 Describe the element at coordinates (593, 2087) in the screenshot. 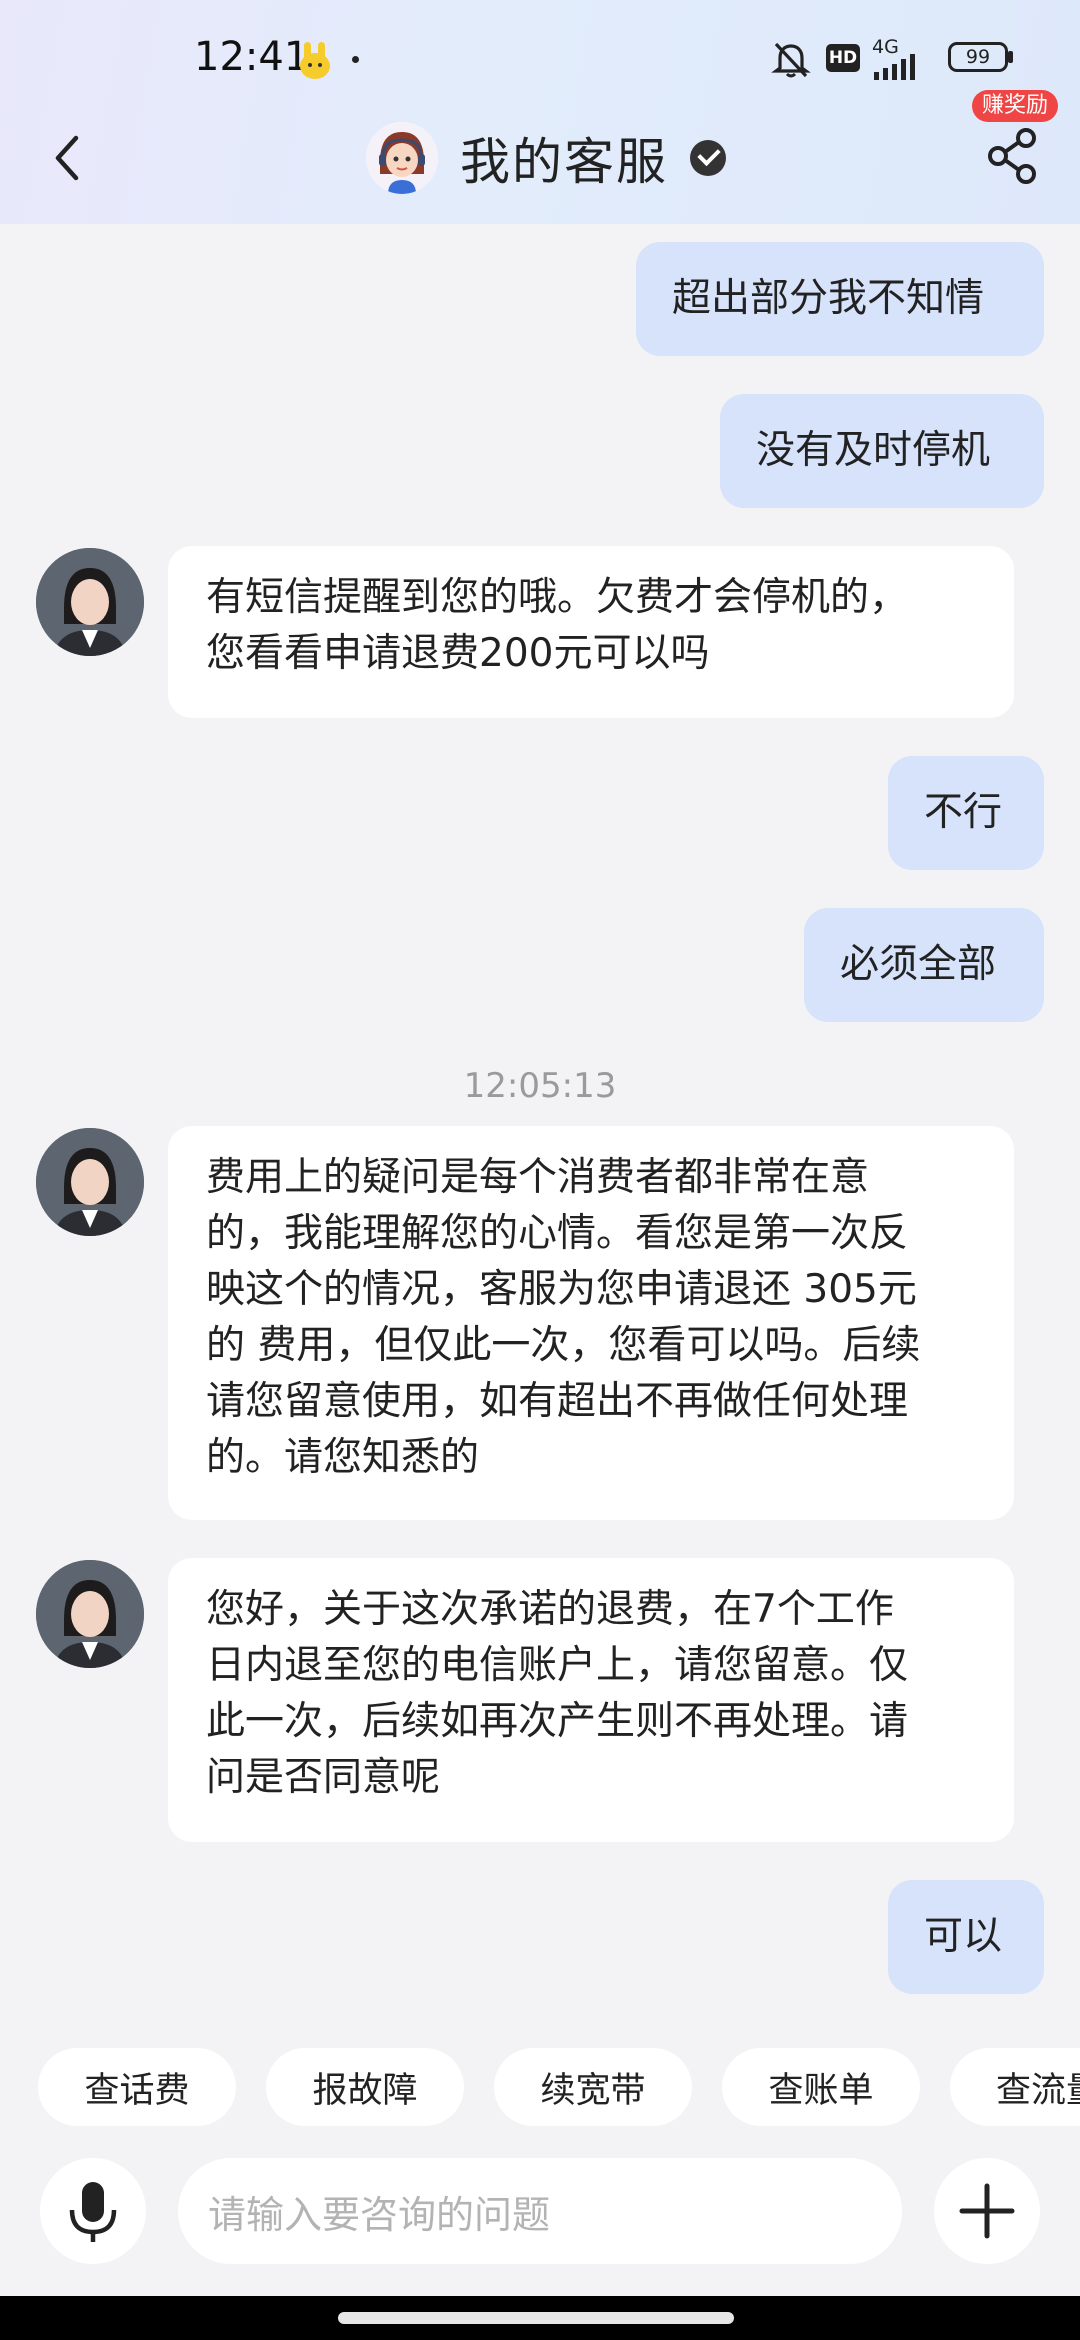

I see `chip-renew-broadband: 续宽带` at that location.